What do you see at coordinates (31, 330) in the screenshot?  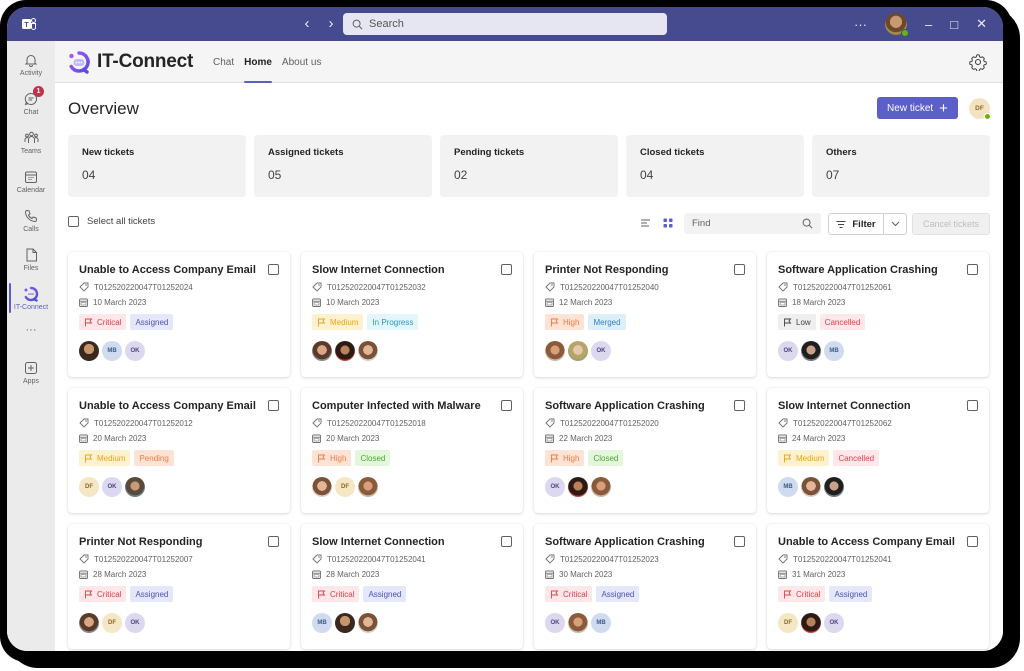 I see `rail-item-more: ···` at bounding box center [31, 330].